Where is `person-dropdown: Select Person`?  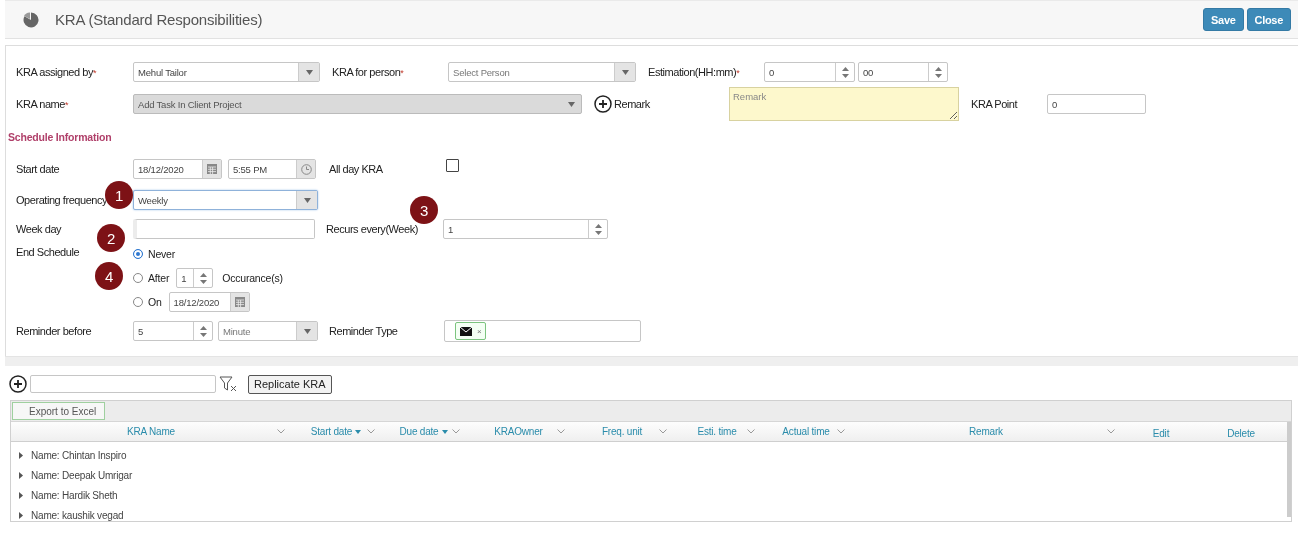
person-dropdown: Select Person is located at coordinates (542, 72).